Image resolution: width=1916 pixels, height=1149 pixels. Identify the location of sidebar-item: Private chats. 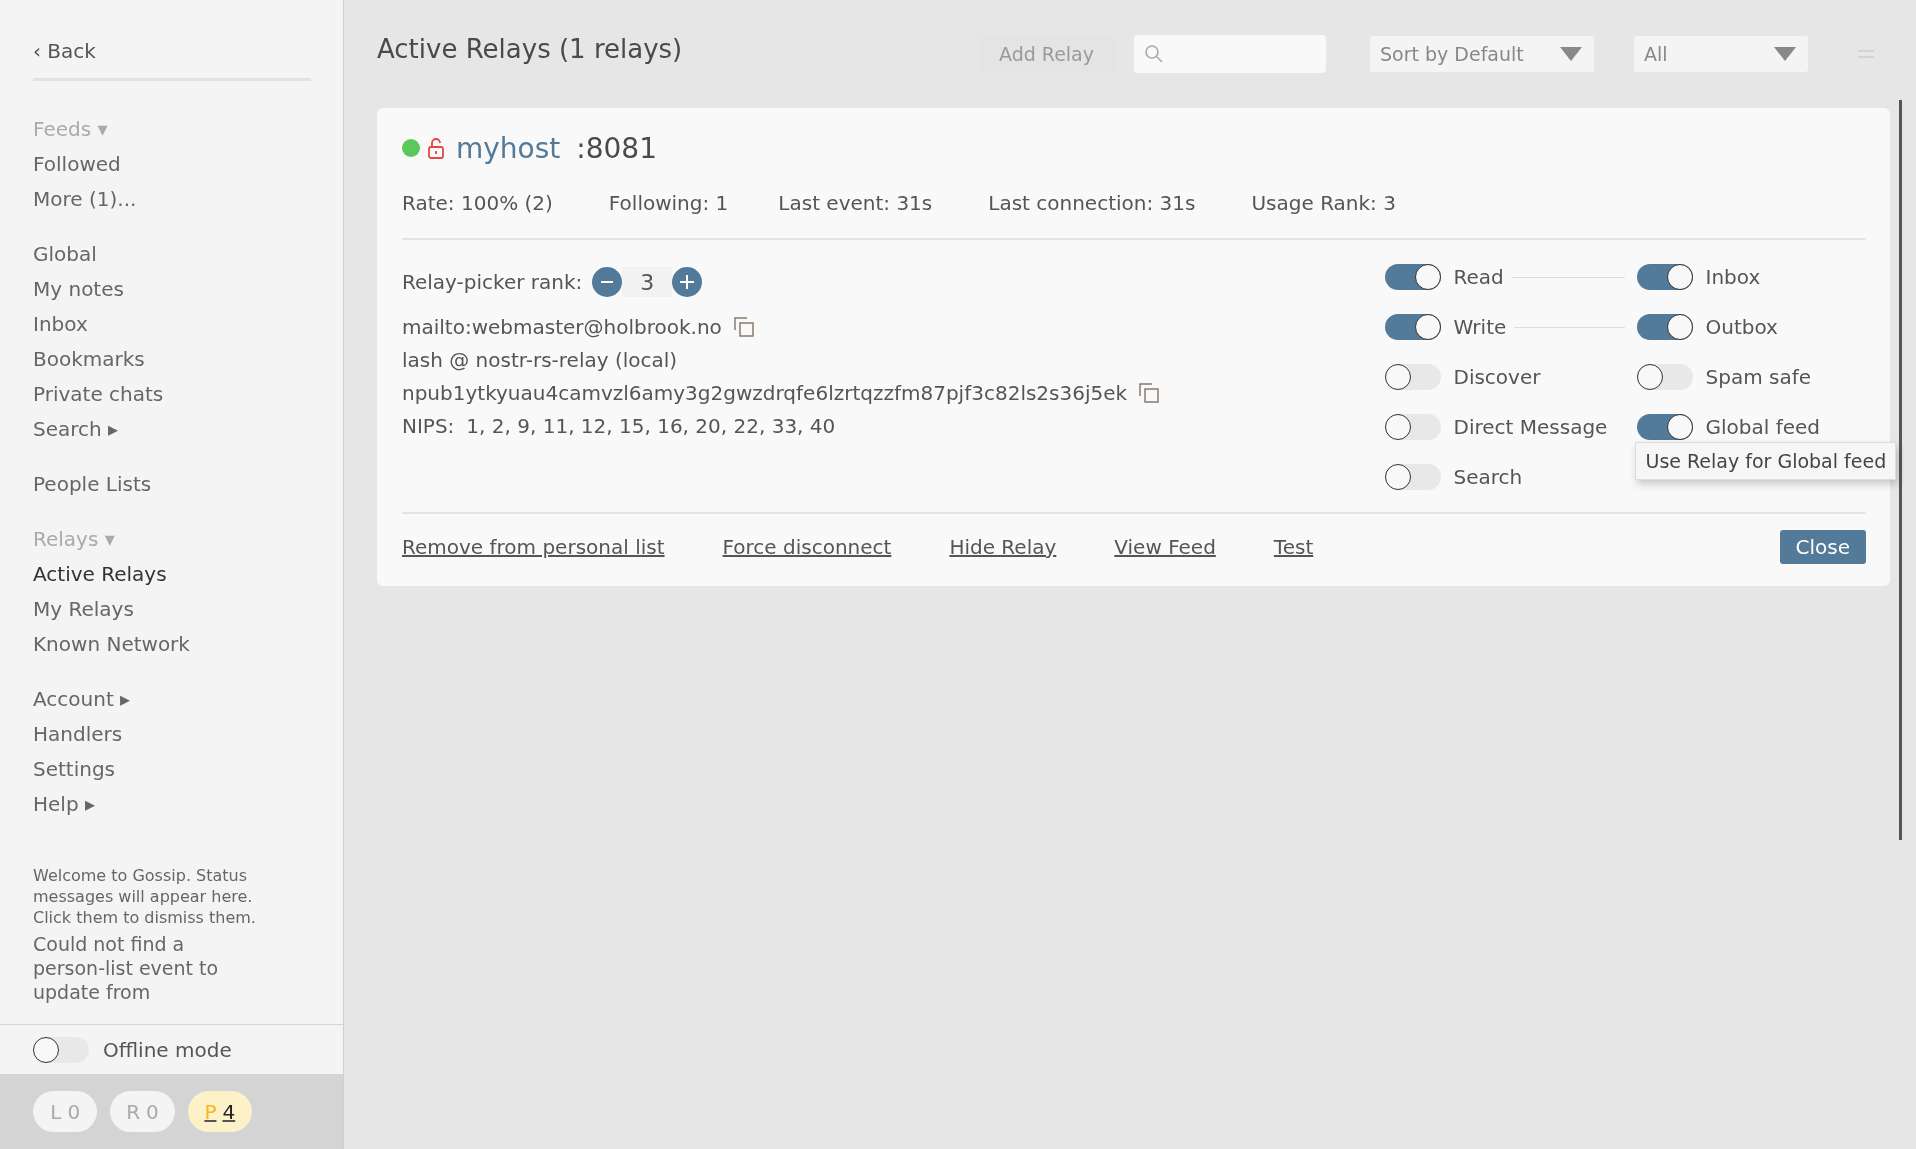
(172, 394).